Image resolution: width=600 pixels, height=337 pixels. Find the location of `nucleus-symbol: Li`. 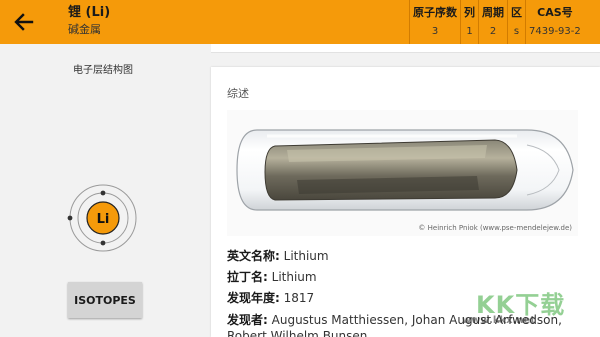

nucleus-symbol: Li is located at coordinates (103, 219).